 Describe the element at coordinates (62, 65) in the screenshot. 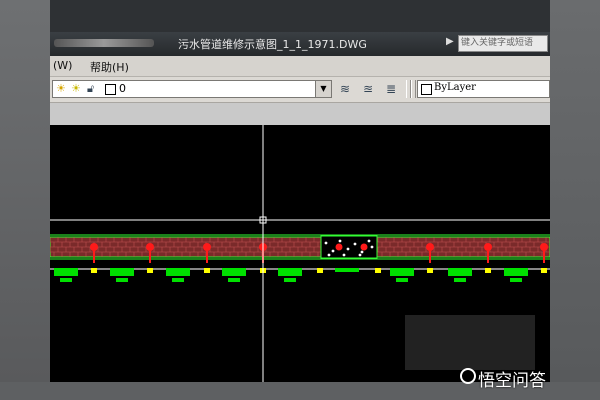

I see `menu-item-window: (W)` at that location.